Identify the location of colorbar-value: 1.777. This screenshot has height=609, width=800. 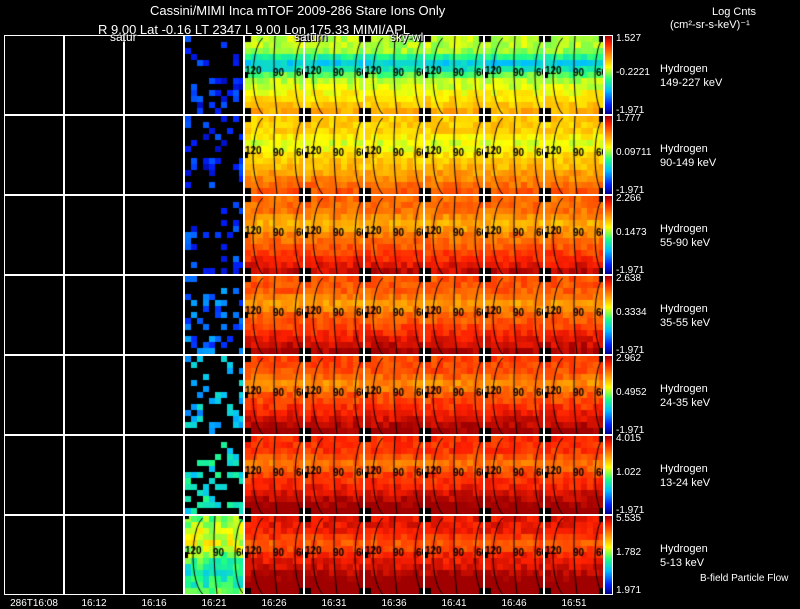
(629, 118).